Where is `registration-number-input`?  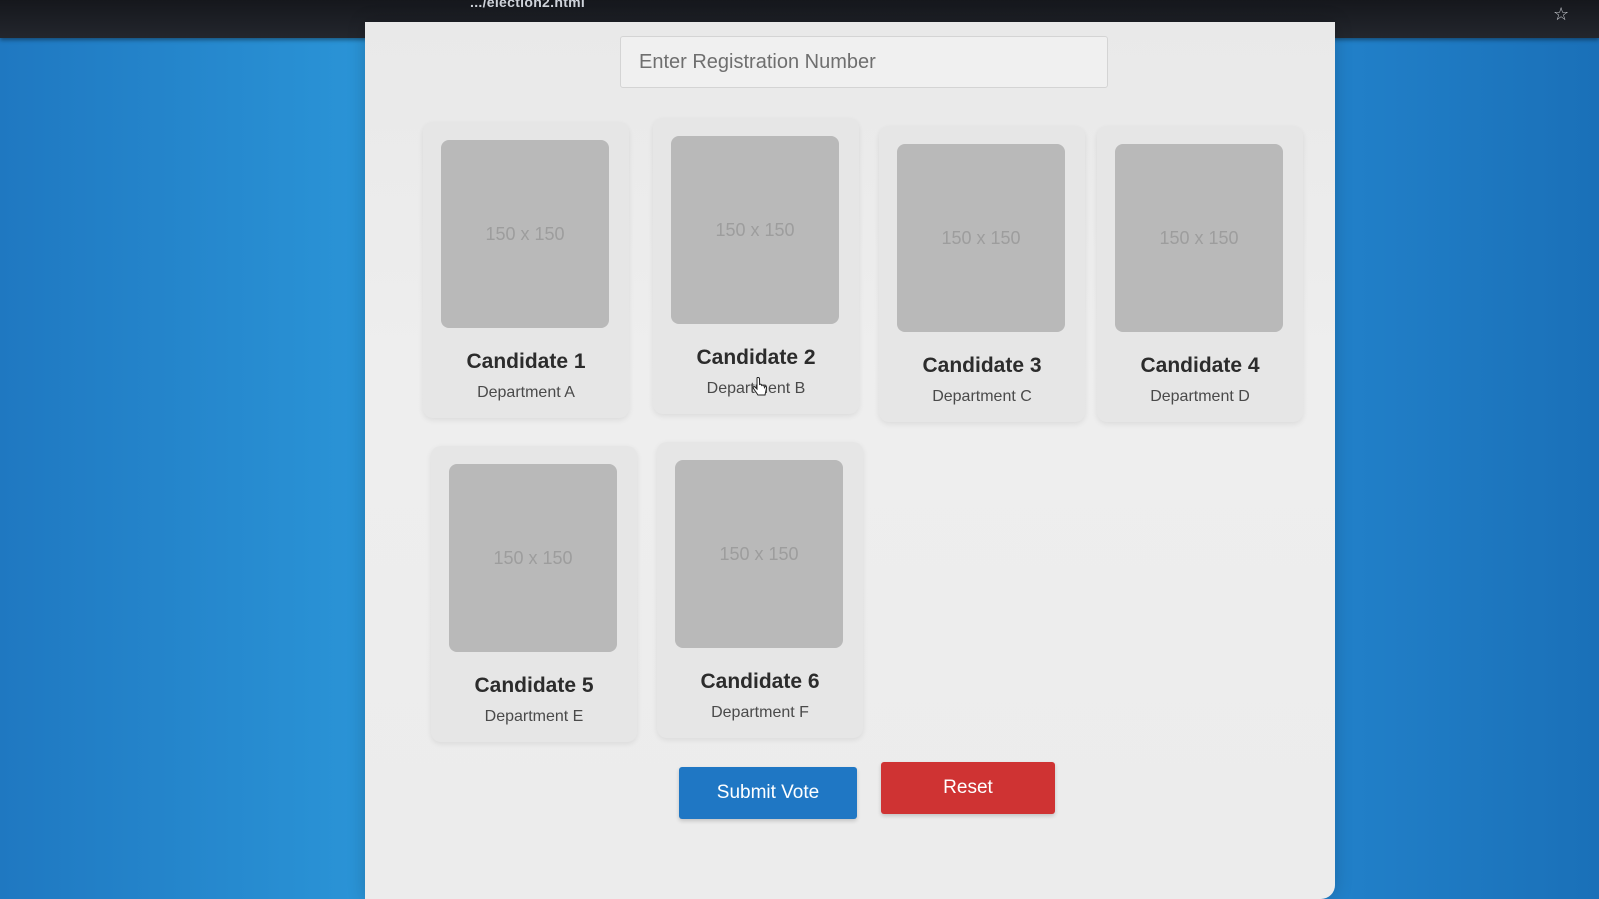 registration-number-input is located at coordinates (864, 62).